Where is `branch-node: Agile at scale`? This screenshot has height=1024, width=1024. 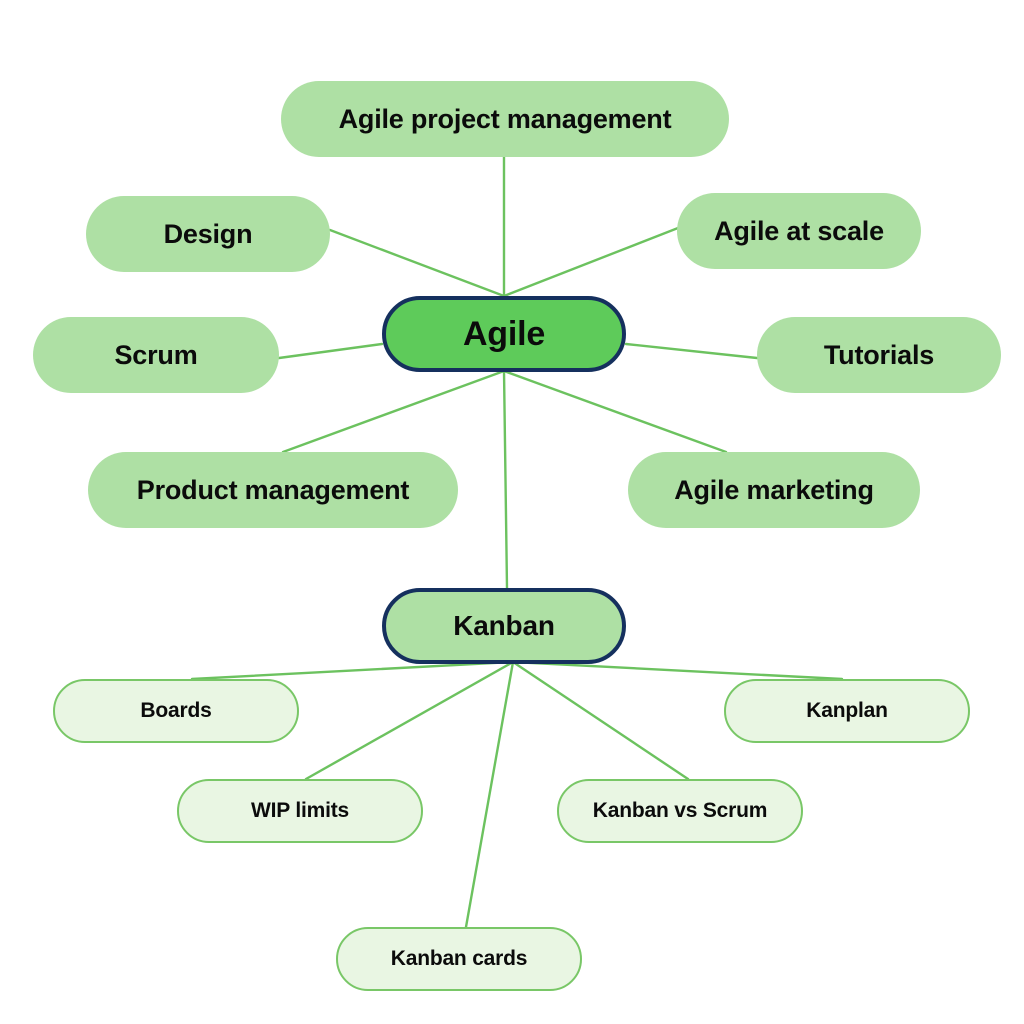
branch-node: Agile at scale is located at coordinates (799, 231).